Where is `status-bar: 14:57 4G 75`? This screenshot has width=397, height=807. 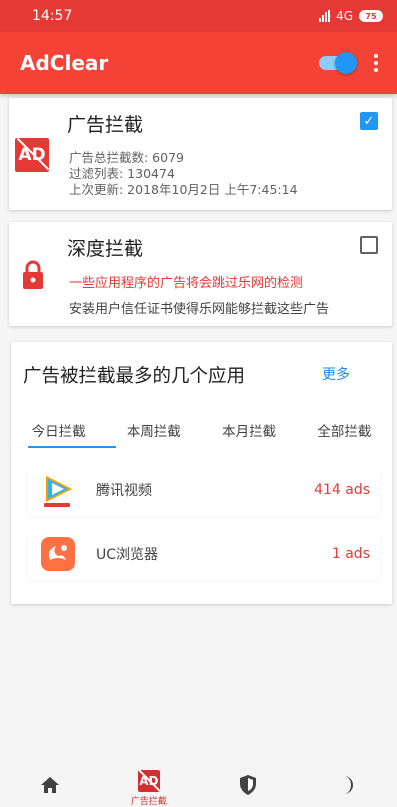
status-bar: 14:57 4G 75 is located at coordinates (198, 16).